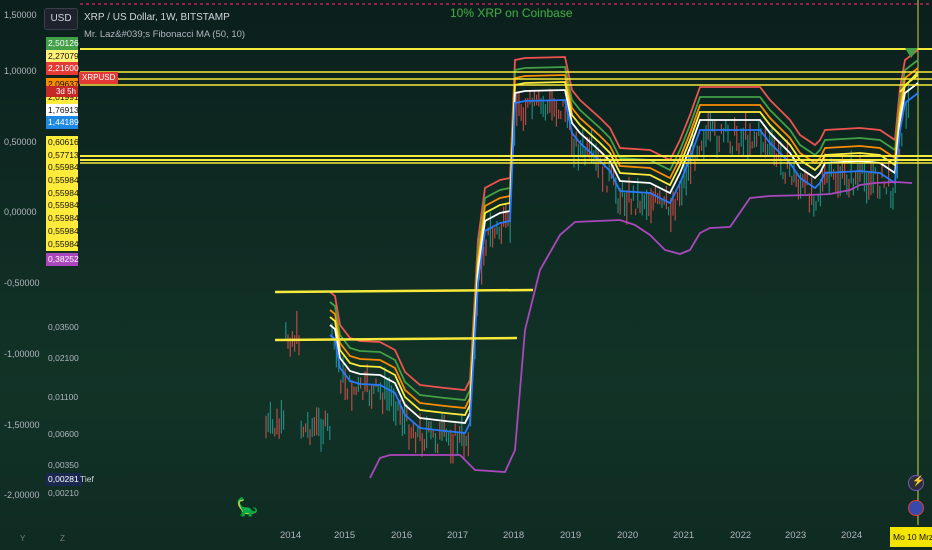 The height and width of the screenshot is (550, 932). What do you see at coordinates (62, 155) in the screenshot?
I see `price-tag: 0,57713` at bounding box center [62, 155].